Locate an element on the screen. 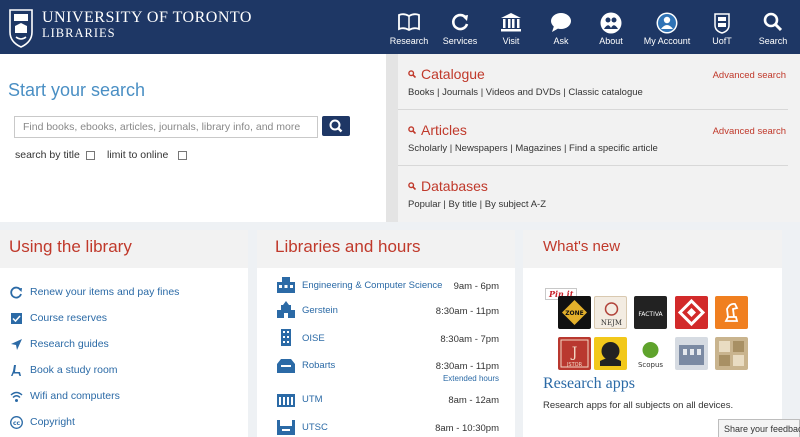 Image resolution: width=800 pixels, height=437 pixels. factiva-app-icon: FACTIVA is located at coordinates (650, 312).